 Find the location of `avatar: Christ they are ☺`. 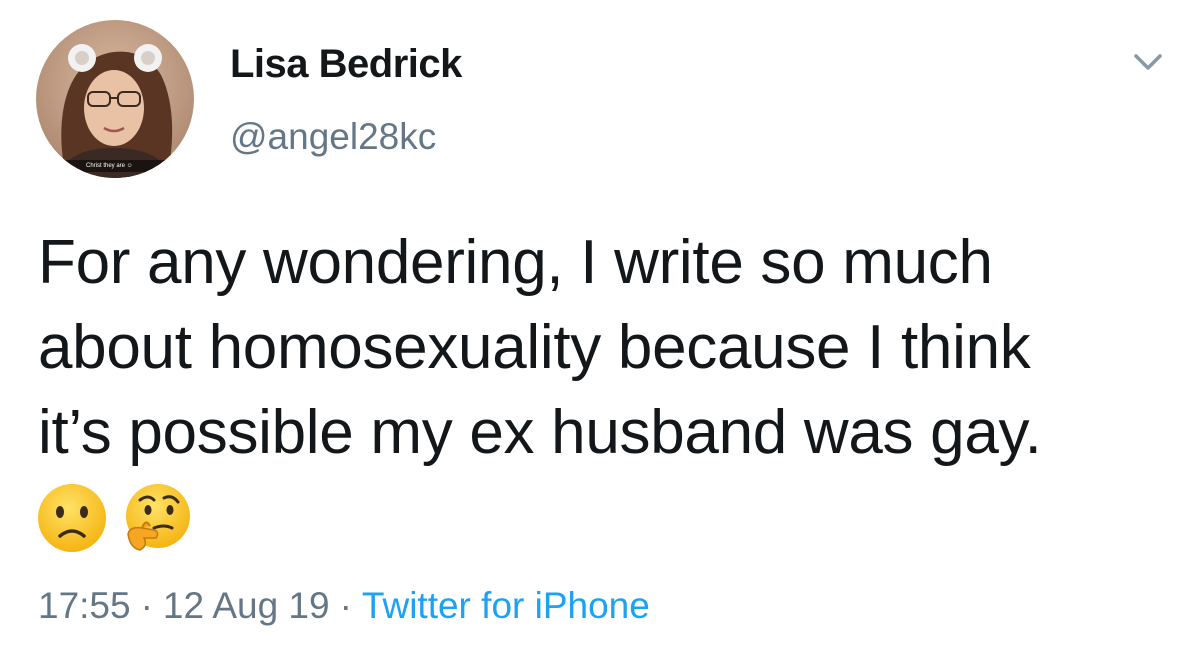

avatar: Christ they are ☺ is located at coordinates (115, 99).